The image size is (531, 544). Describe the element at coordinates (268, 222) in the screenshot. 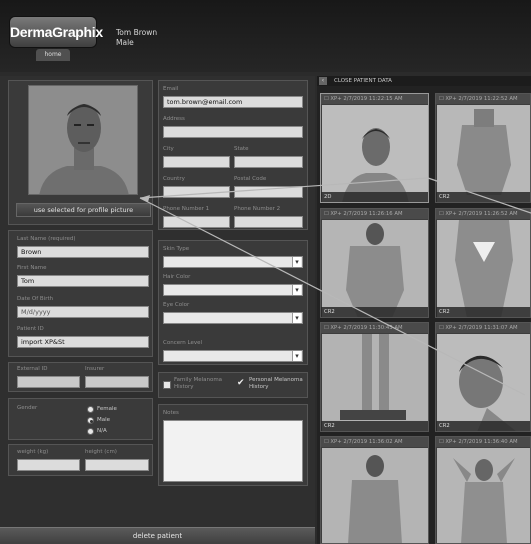

I see `phone2-field` at that location.